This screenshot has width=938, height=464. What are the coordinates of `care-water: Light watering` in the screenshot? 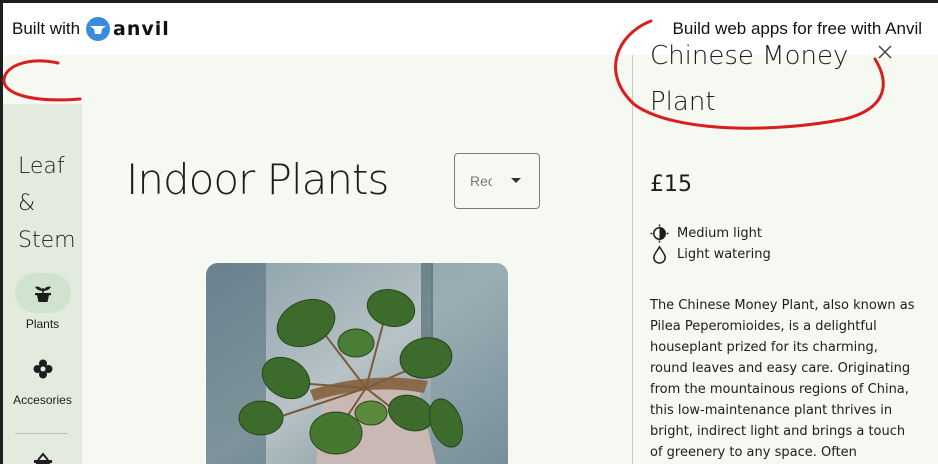 It's located at (710, 254).